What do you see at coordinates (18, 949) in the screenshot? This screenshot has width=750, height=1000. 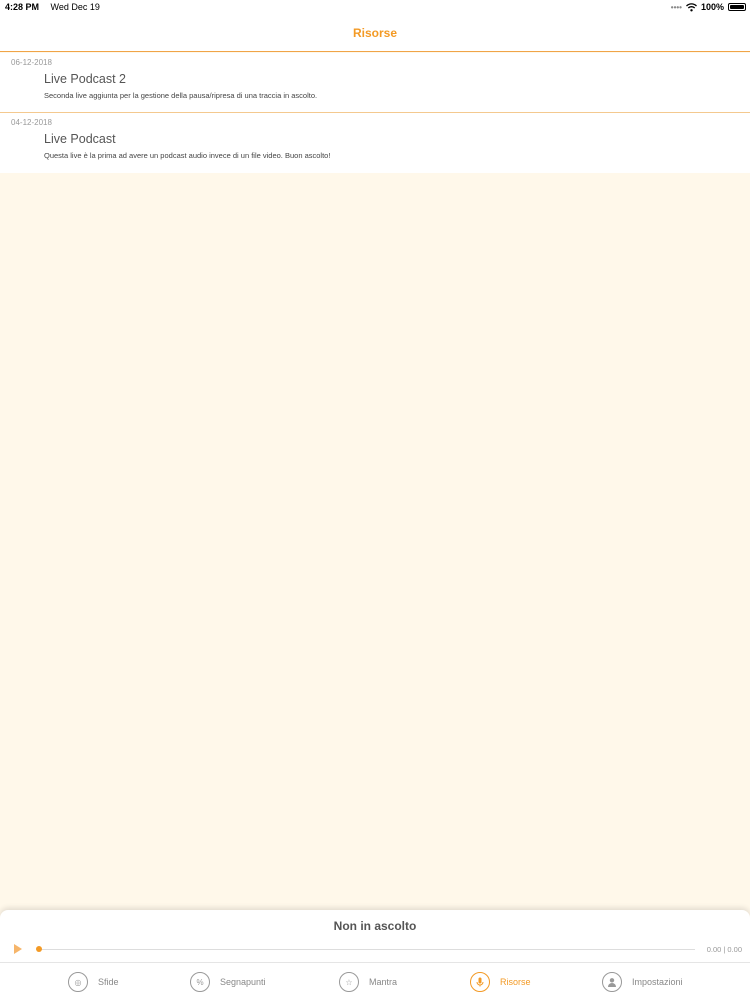 I see `play-icon` at bounding box center [18, 949].